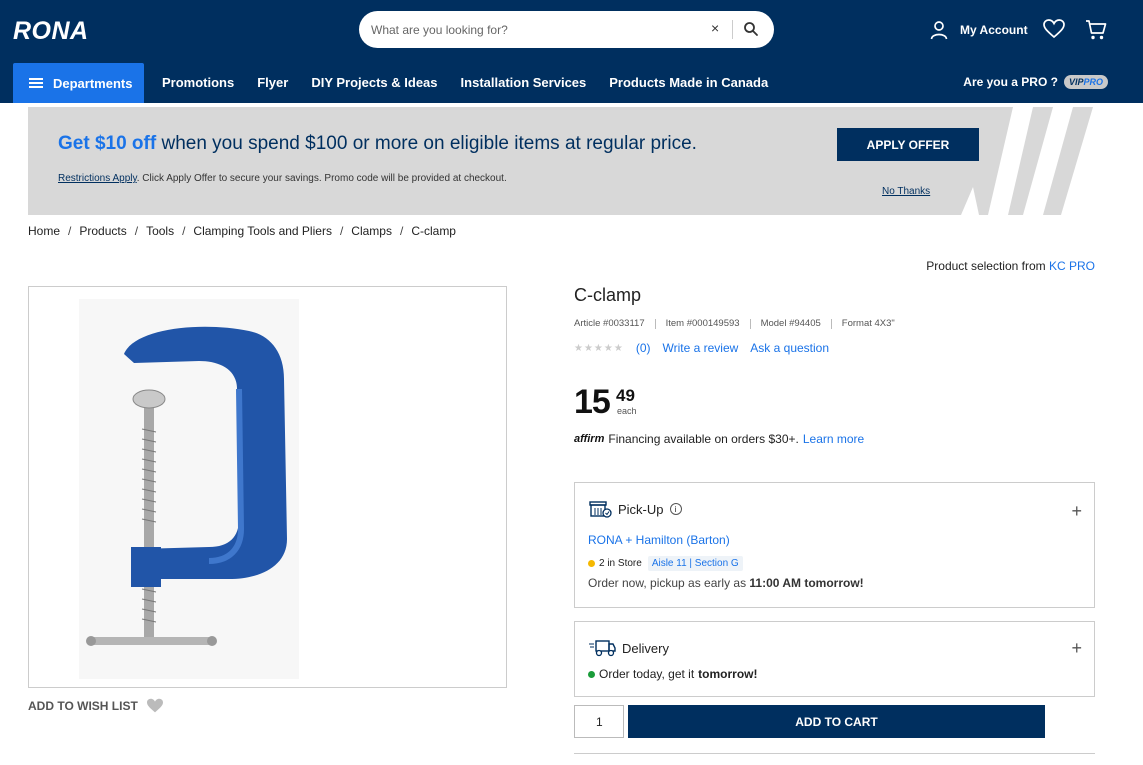  Describe the element at coordinates (672, 674) in the screenshot. I see `delivery-eta: Order today, get it tomorrow!` at that location.